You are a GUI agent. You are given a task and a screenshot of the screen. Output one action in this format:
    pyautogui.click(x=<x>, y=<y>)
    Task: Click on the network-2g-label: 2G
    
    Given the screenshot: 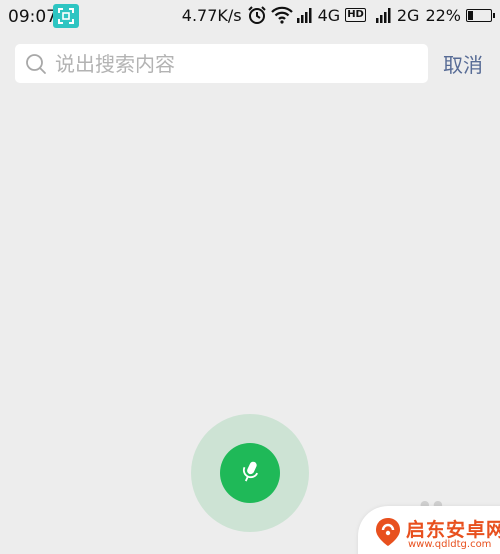 What is the action you would take?
    pyautogui.click(x=408, y=15)
    